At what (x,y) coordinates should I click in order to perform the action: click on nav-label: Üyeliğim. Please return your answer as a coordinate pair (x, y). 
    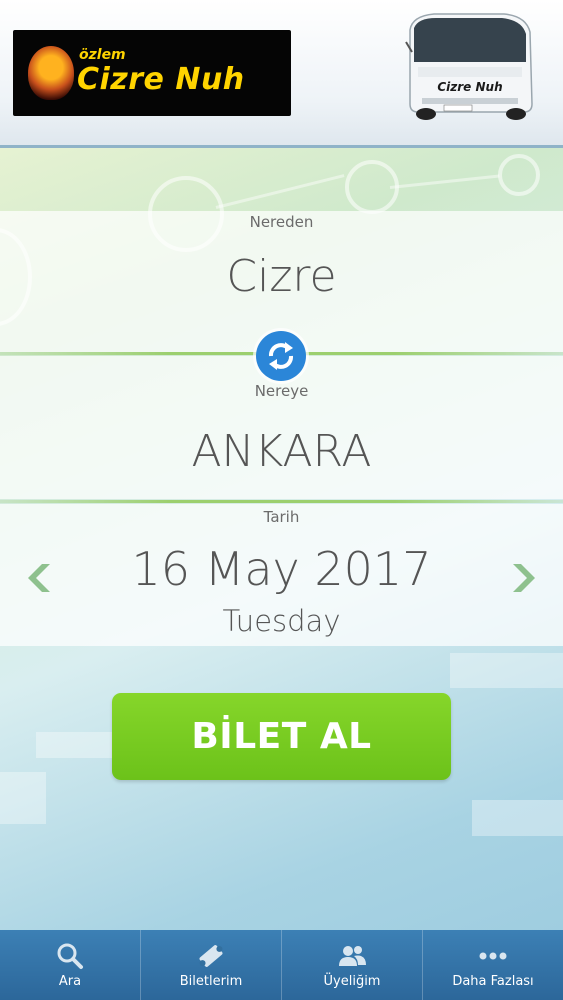
    Looking at the image, I should click on (352, 981).